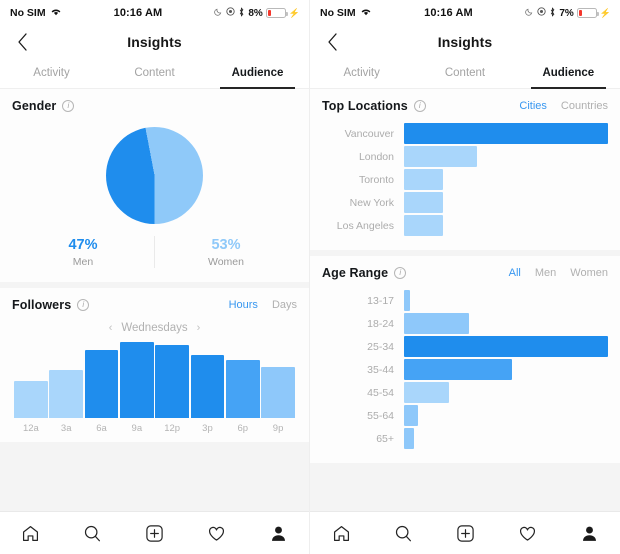  I want to click on chart-row-label: 25-34, so click(380, 346).